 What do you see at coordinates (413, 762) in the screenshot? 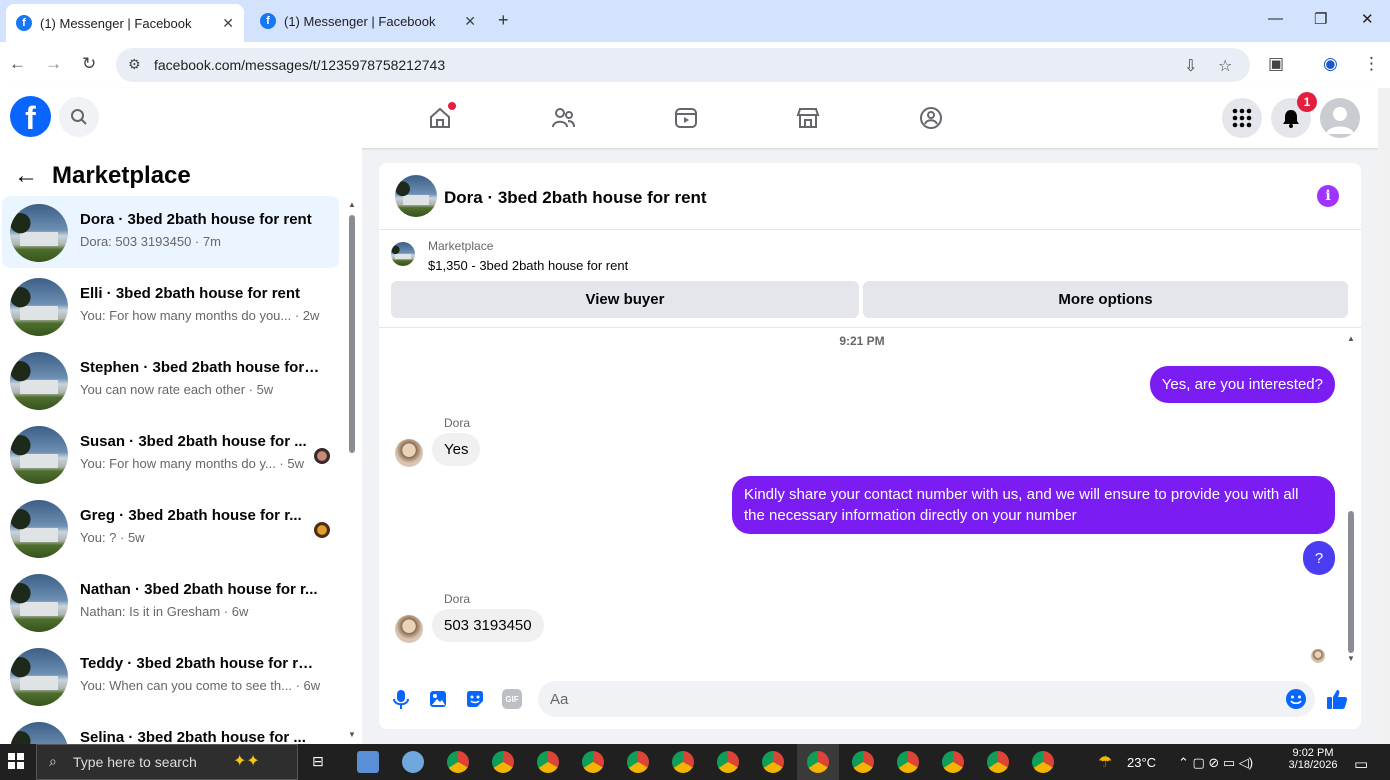
I see `app-icon` at bounding box center [413, 762].